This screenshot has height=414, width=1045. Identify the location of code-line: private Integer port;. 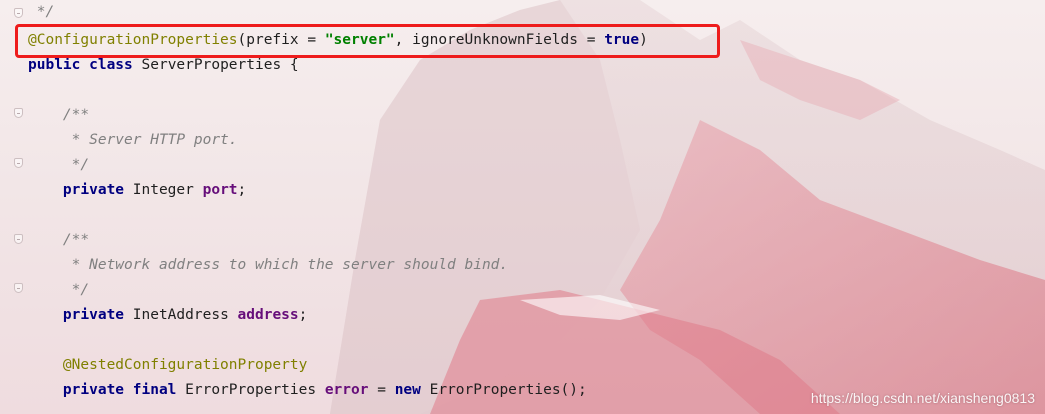
(137, 190).